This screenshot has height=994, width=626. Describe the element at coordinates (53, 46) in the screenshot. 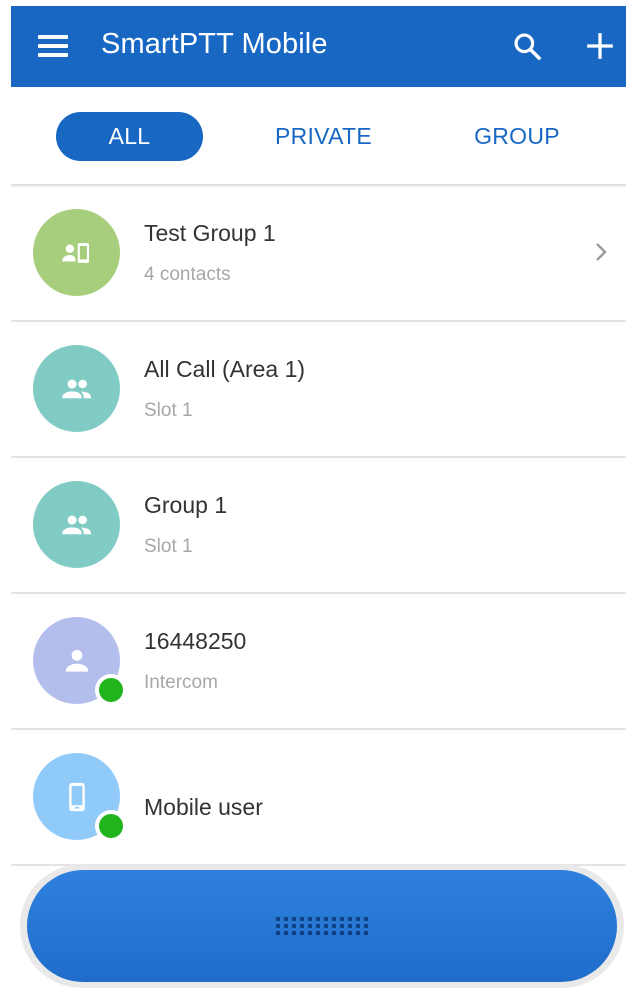

I see `hamburger-menu-icon` at that location.